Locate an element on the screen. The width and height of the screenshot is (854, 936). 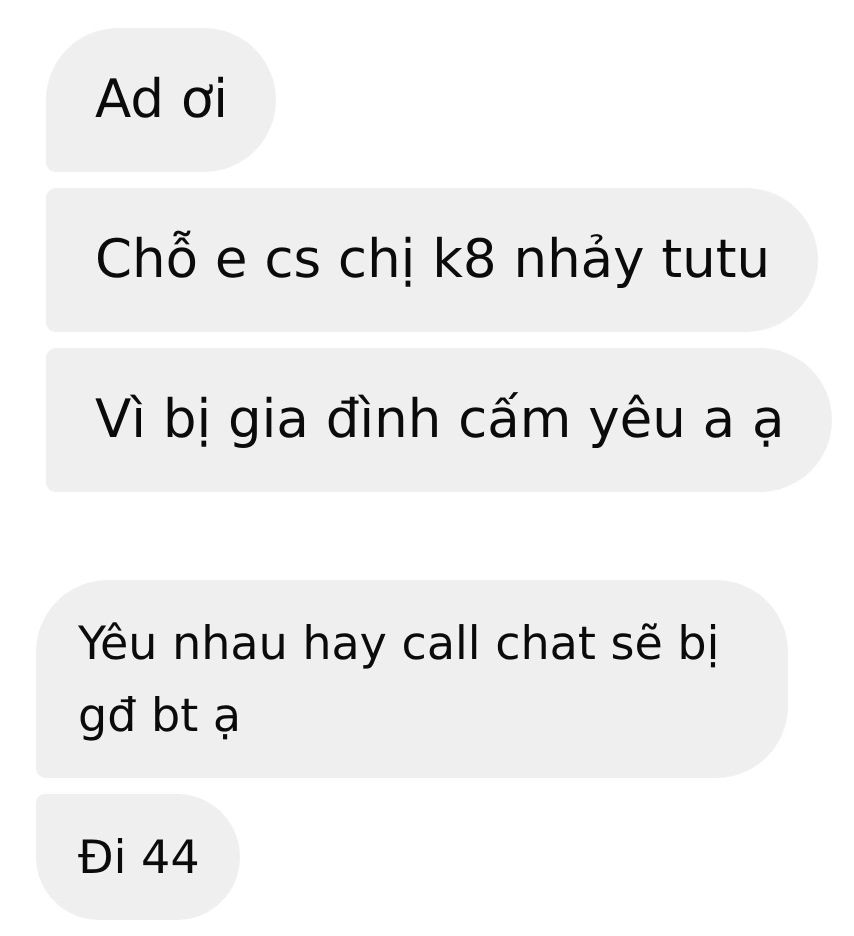
message-bubble: Đi 44 is located at coordinates (138, 857).